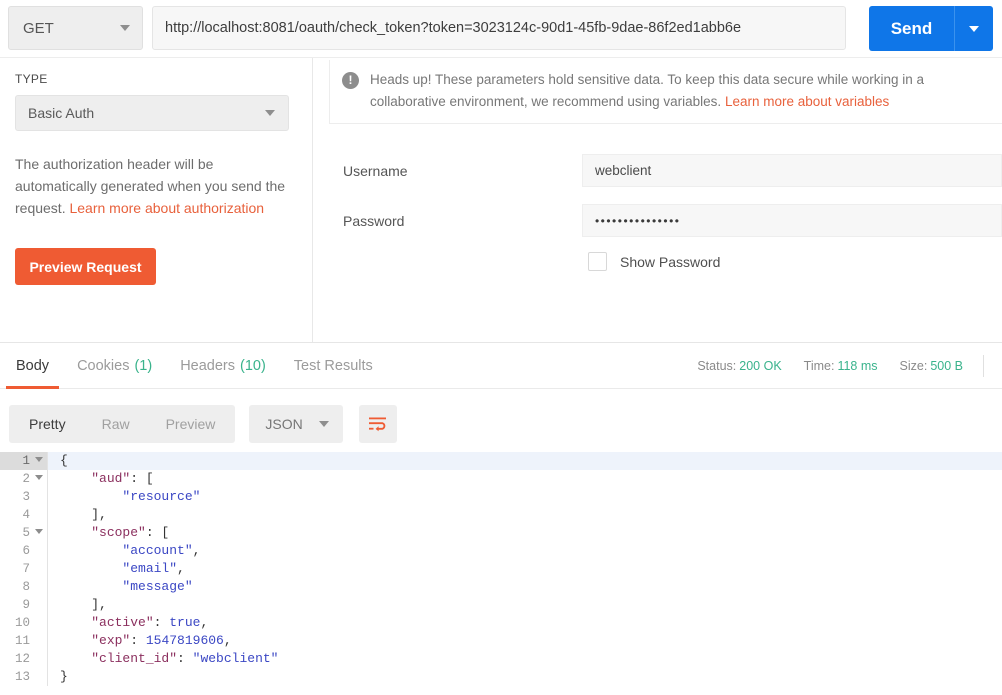 This screenshot has height=695, width=1002. I want to click on code-line: 4 ],, so click(501, 515).